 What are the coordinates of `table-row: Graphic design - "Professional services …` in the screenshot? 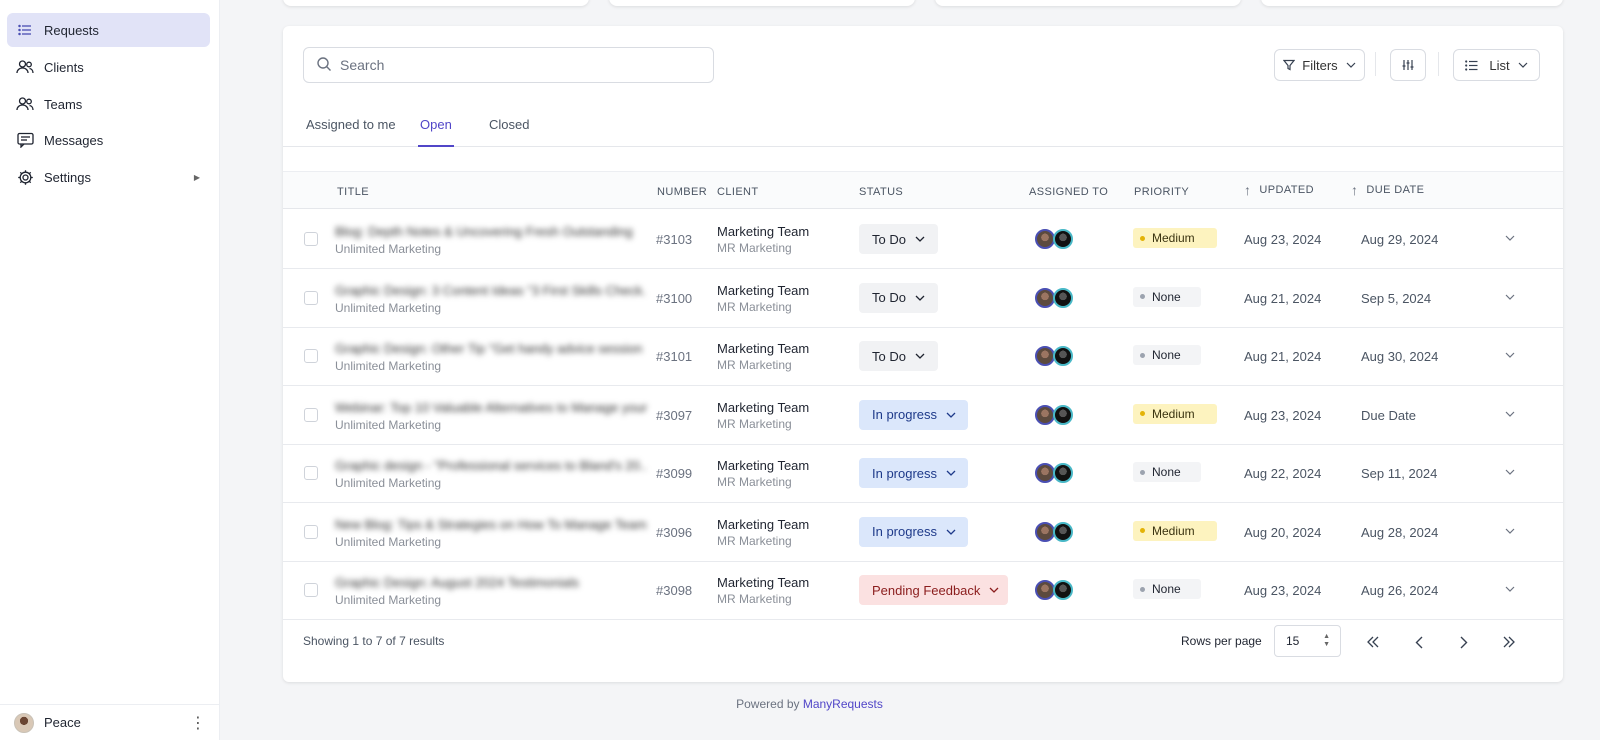 It's located at (923, 473).